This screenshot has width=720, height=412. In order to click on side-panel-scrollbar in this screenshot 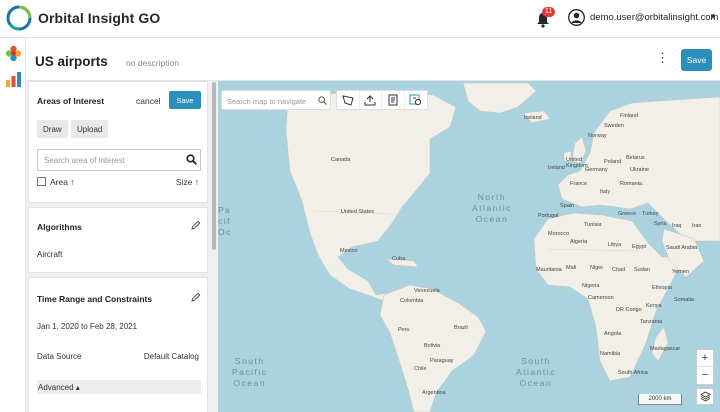, I will do `click(214, 166)`.